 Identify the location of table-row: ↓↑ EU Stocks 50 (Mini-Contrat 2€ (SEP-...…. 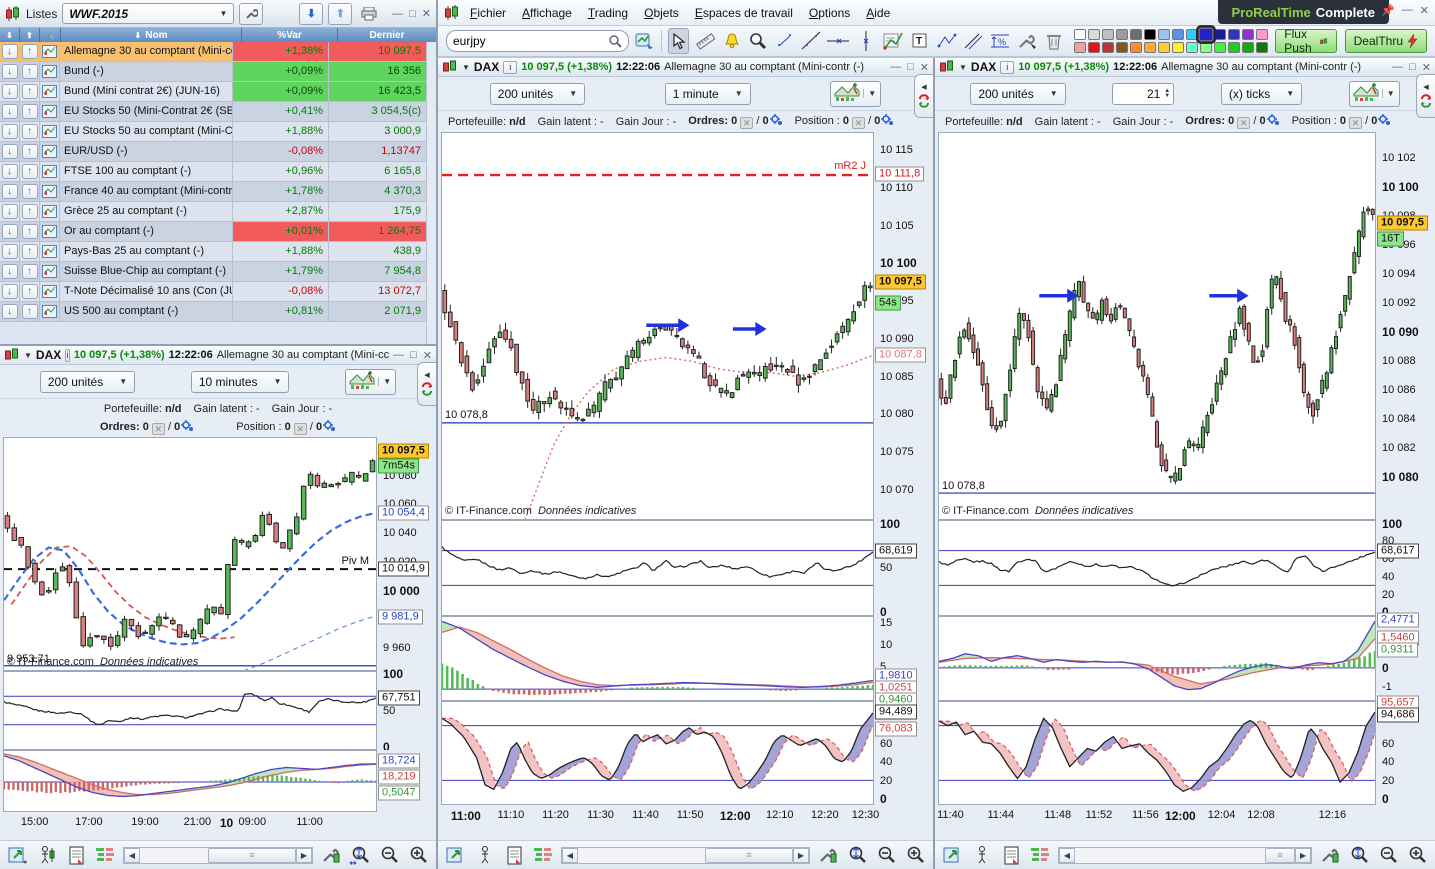
(213, 112).